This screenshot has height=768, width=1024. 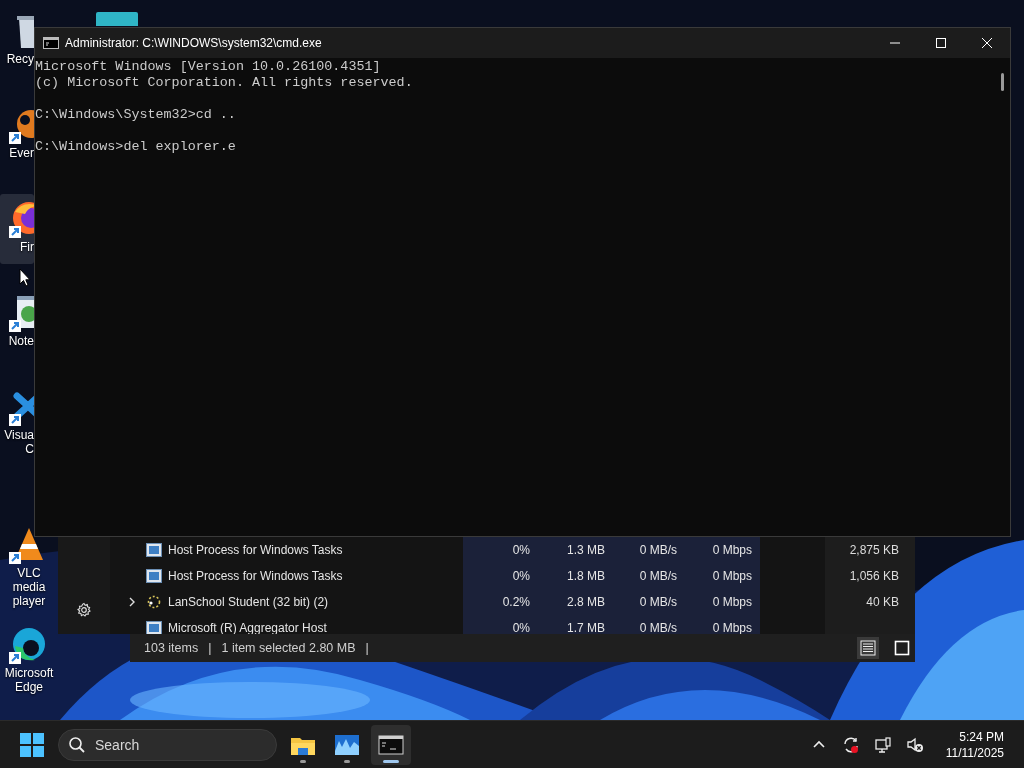 What do you see at coordinates (941, 43) in the screenshot?
I see `maximize-icon` at bounding box center [941, 43].